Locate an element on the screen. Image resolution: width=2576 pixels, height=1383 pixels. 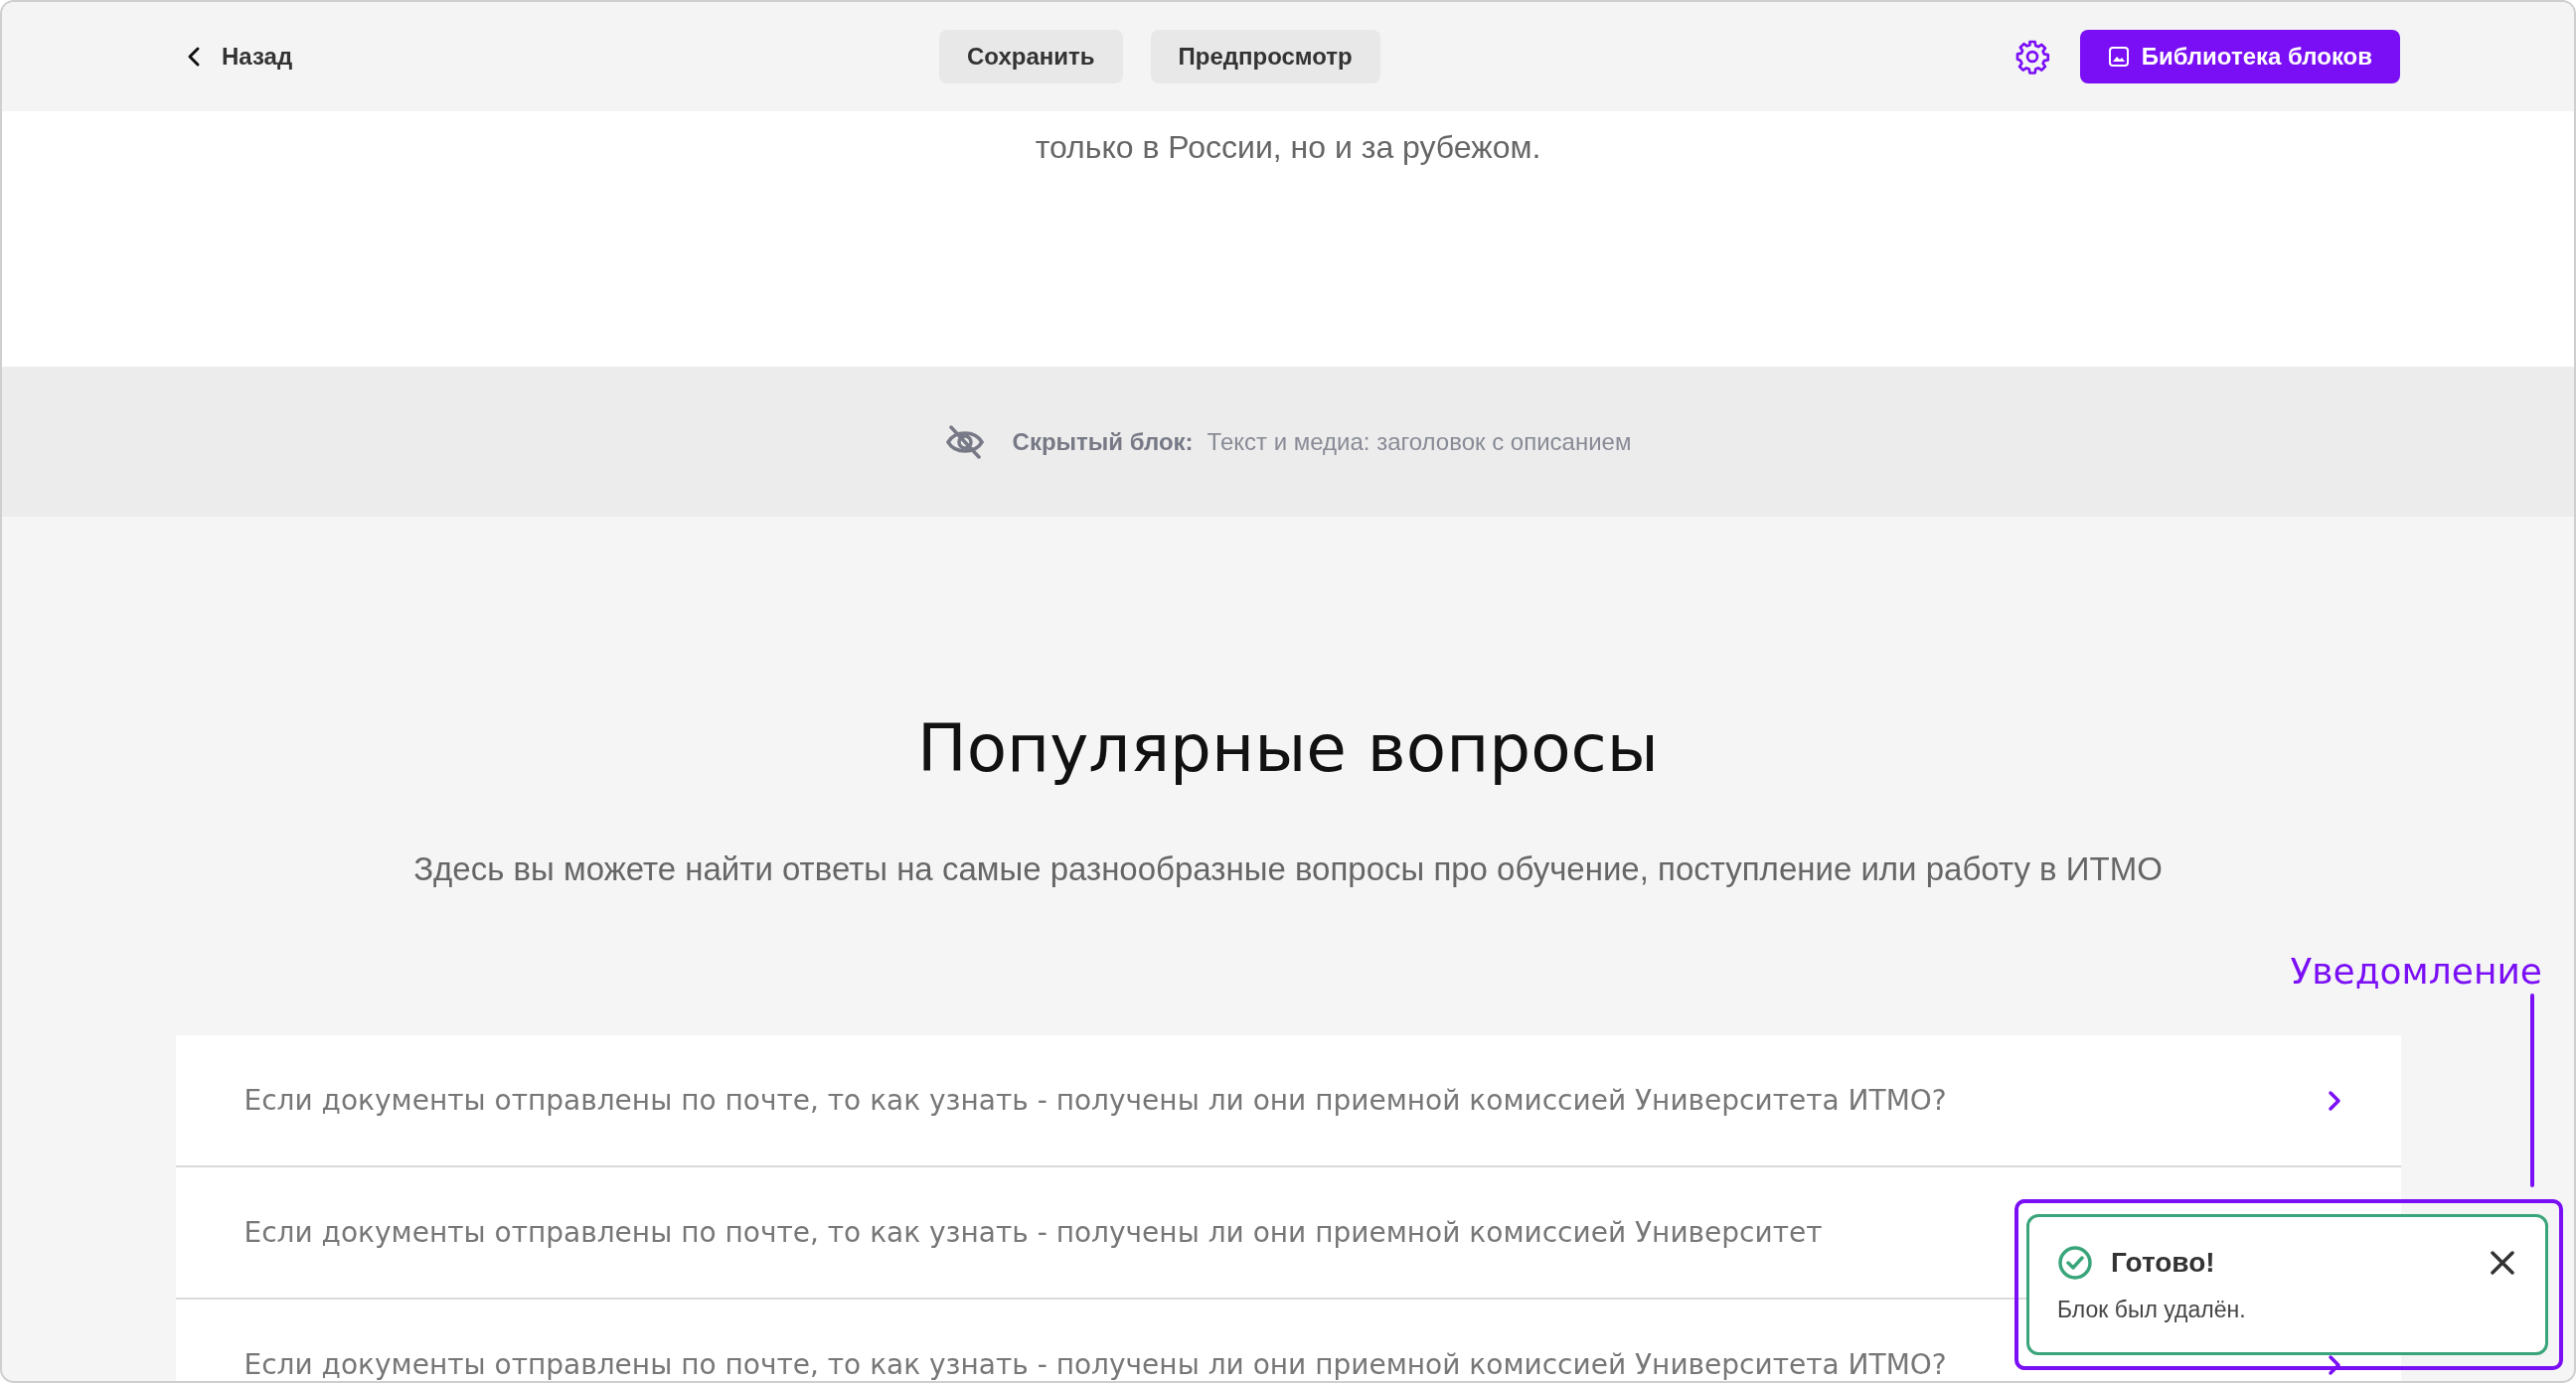
section-subtitle: Здесь вы можете найти ответы на самые разнообразные вопросы про обучение, поступление или работу в ИТМО is located at coordinates (1288, 869).